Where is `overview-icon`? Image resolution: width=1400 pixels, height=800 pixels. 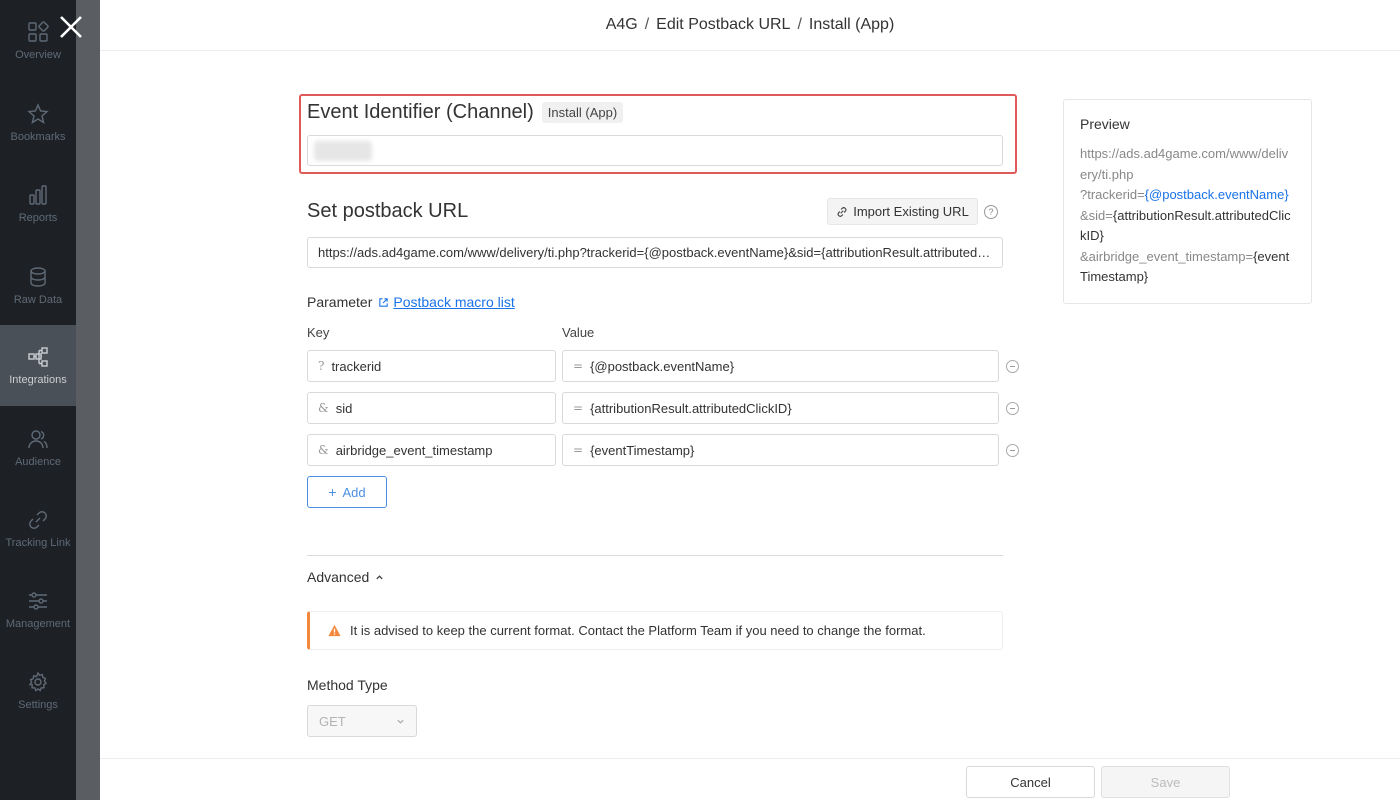 overview-icon is located at coordinates (38, 31).